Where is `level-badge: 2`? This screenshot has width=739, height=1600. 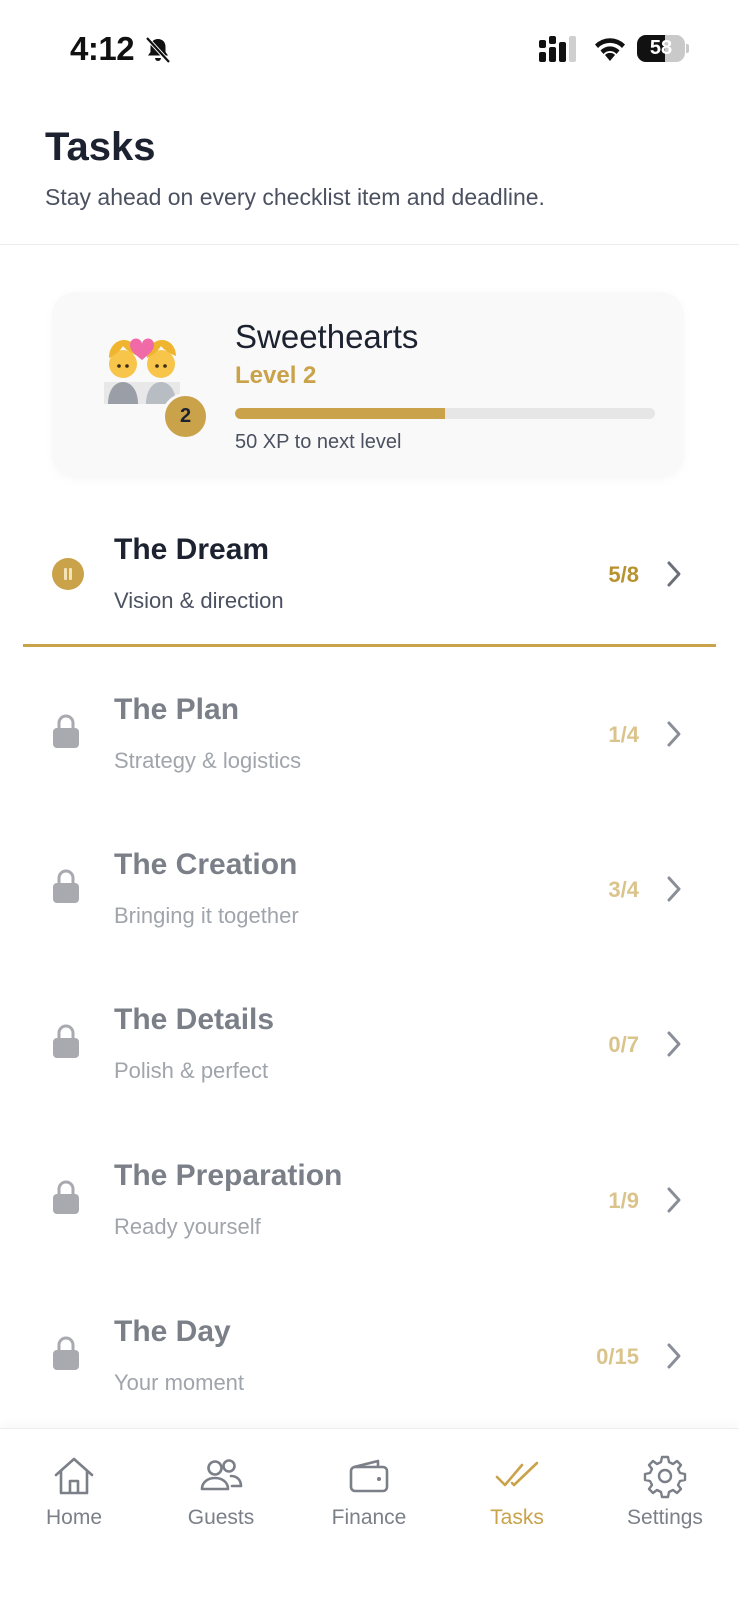
level-badge: 2 is located at coordinates (185, 416).